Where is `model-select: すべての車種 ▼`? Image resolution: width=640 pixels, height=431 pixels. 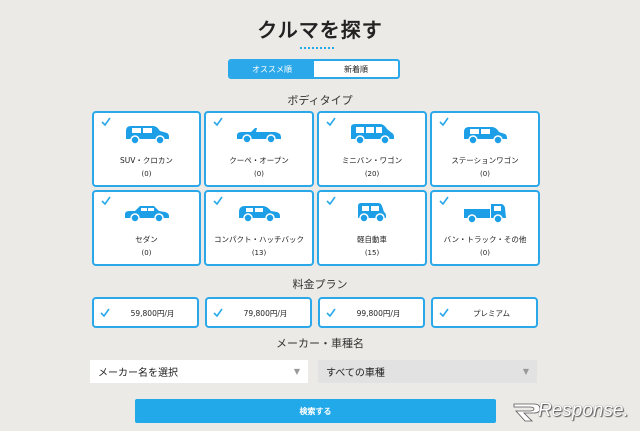
model-select: すべての車種 ▼ is located at coordinates (427, 371).